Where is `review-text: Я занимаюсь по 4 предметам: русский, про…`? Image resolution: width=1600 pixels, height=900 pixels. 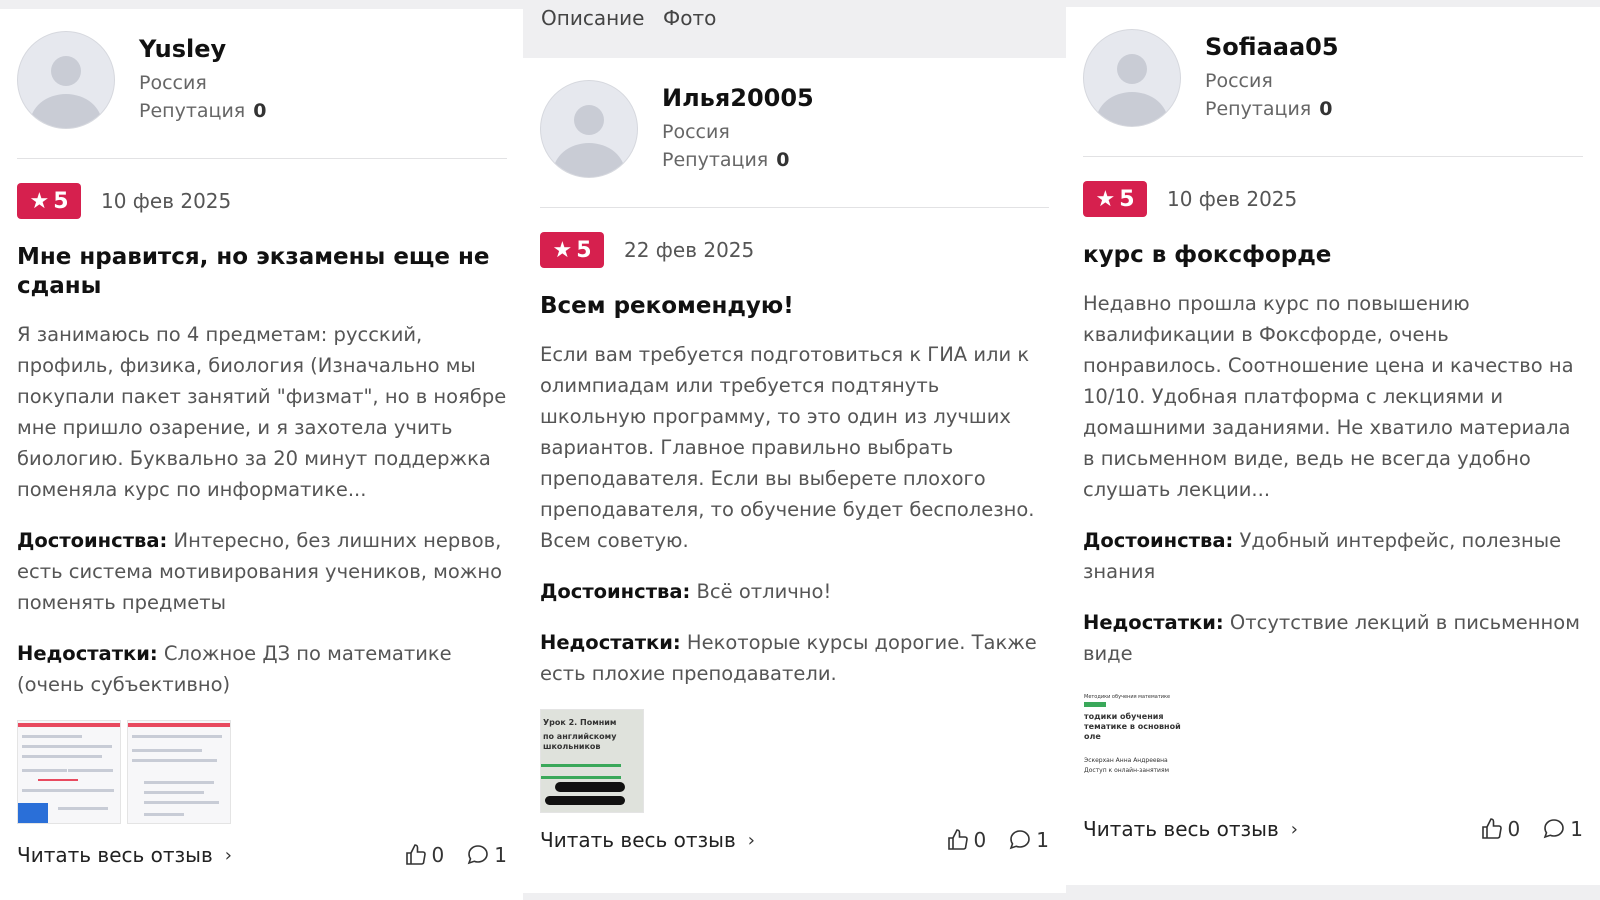
review-text: Я занимаюсь по 4 предметам: русский, про… is located at coordinates (262, 412).